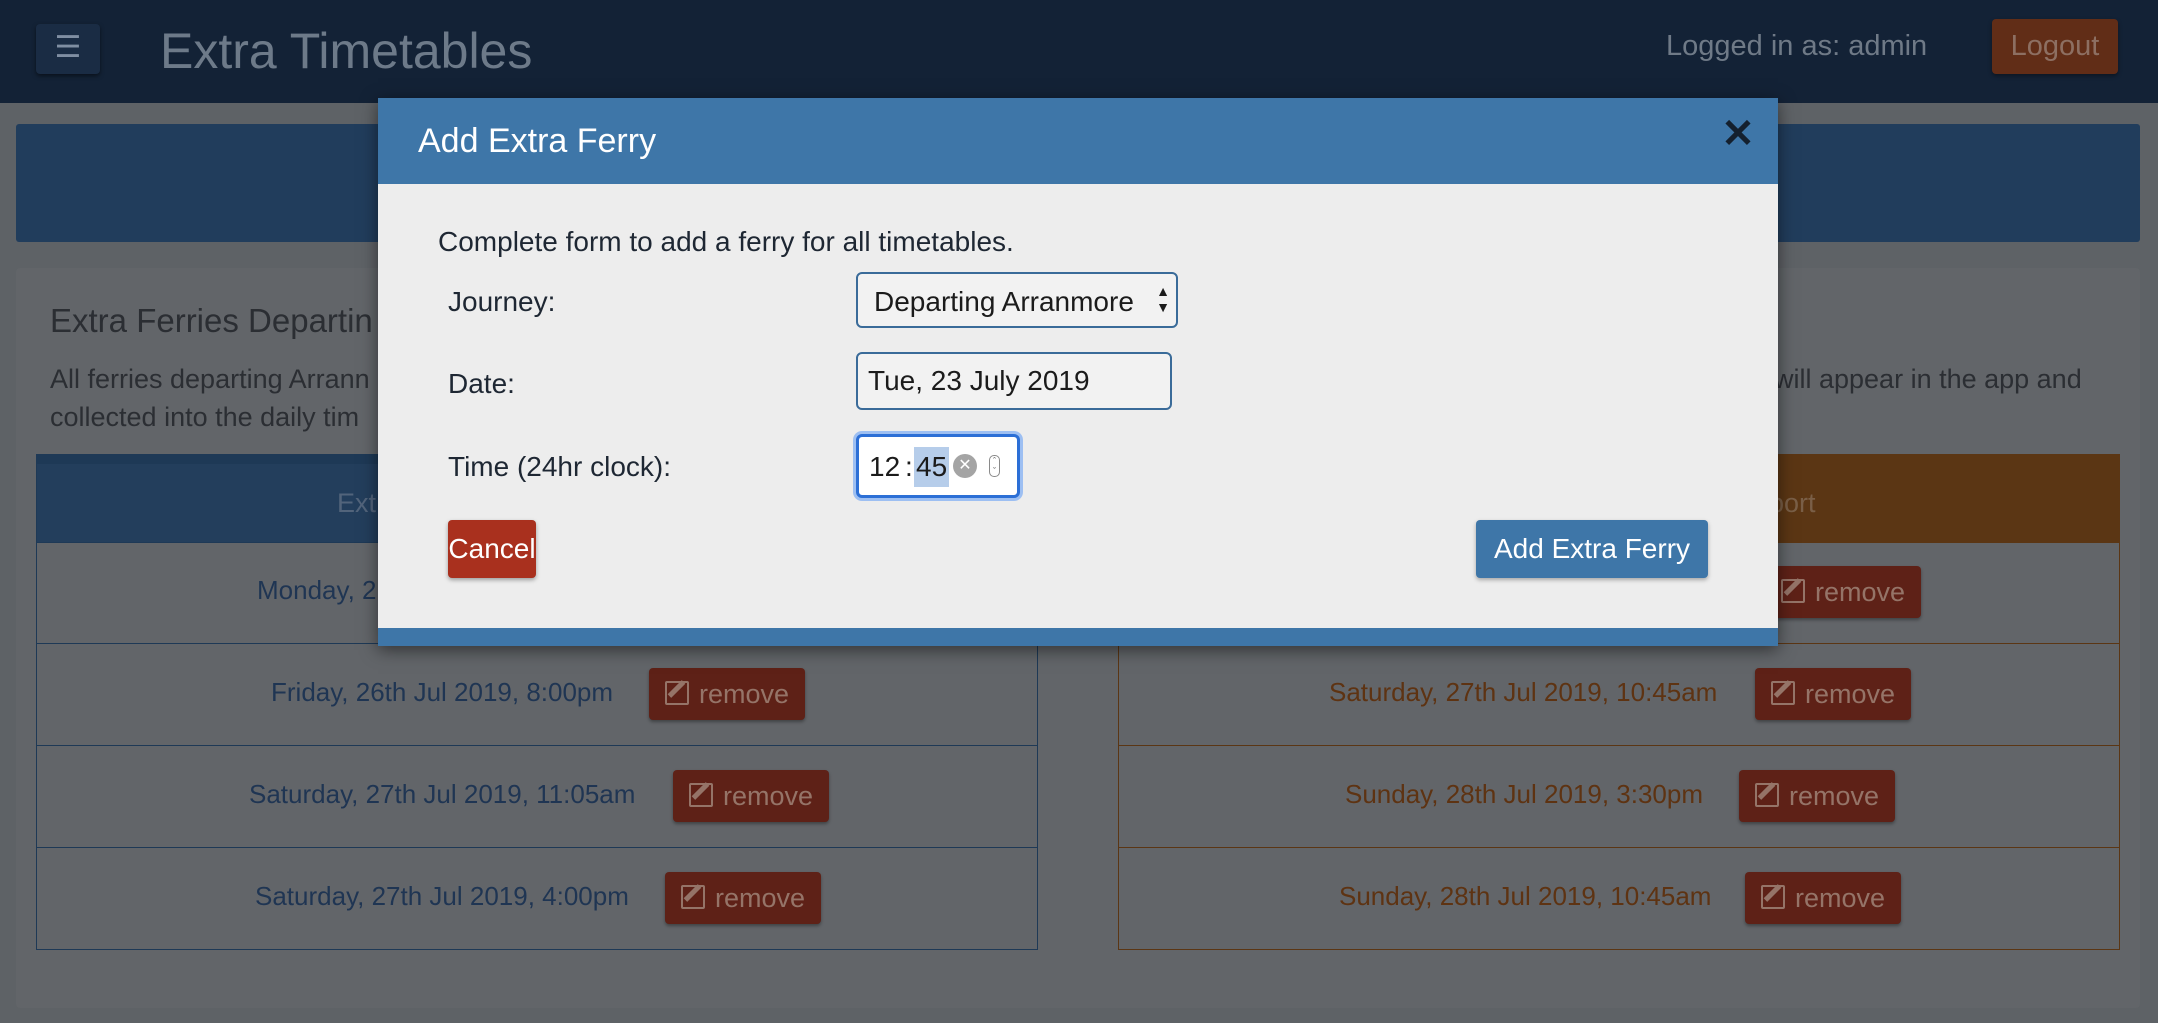  What do you see at coordinates (211, 320) in the screenshot?
I see `section-title: Extra Ferries Departin` at bounding box center [211, 320].